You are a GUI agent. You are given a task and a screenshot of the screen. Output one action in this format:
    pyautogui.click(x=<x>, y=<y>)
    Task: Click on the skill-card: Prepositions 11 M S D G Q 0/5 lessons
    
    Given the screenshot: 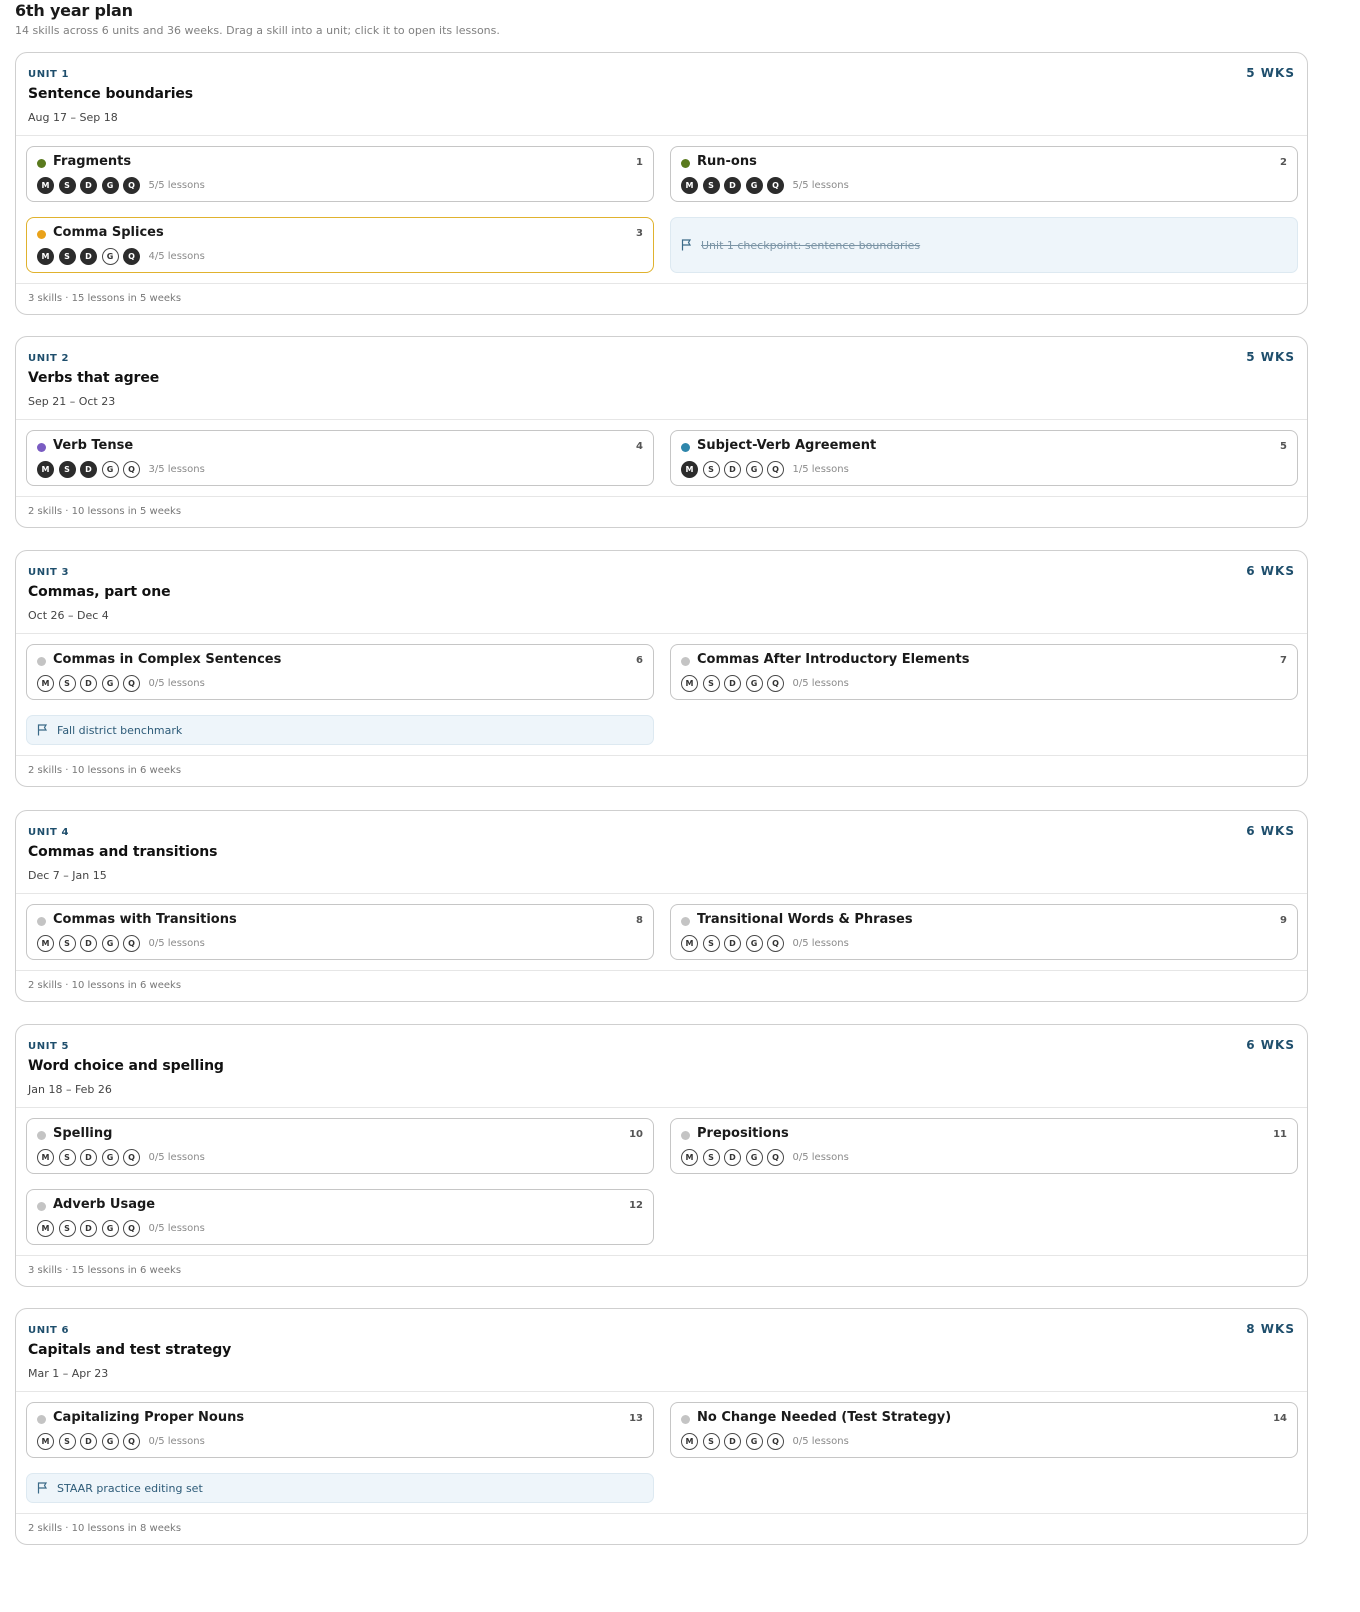 What is the action you would take?
    pyautogui.click(x=984, y=1146)
    